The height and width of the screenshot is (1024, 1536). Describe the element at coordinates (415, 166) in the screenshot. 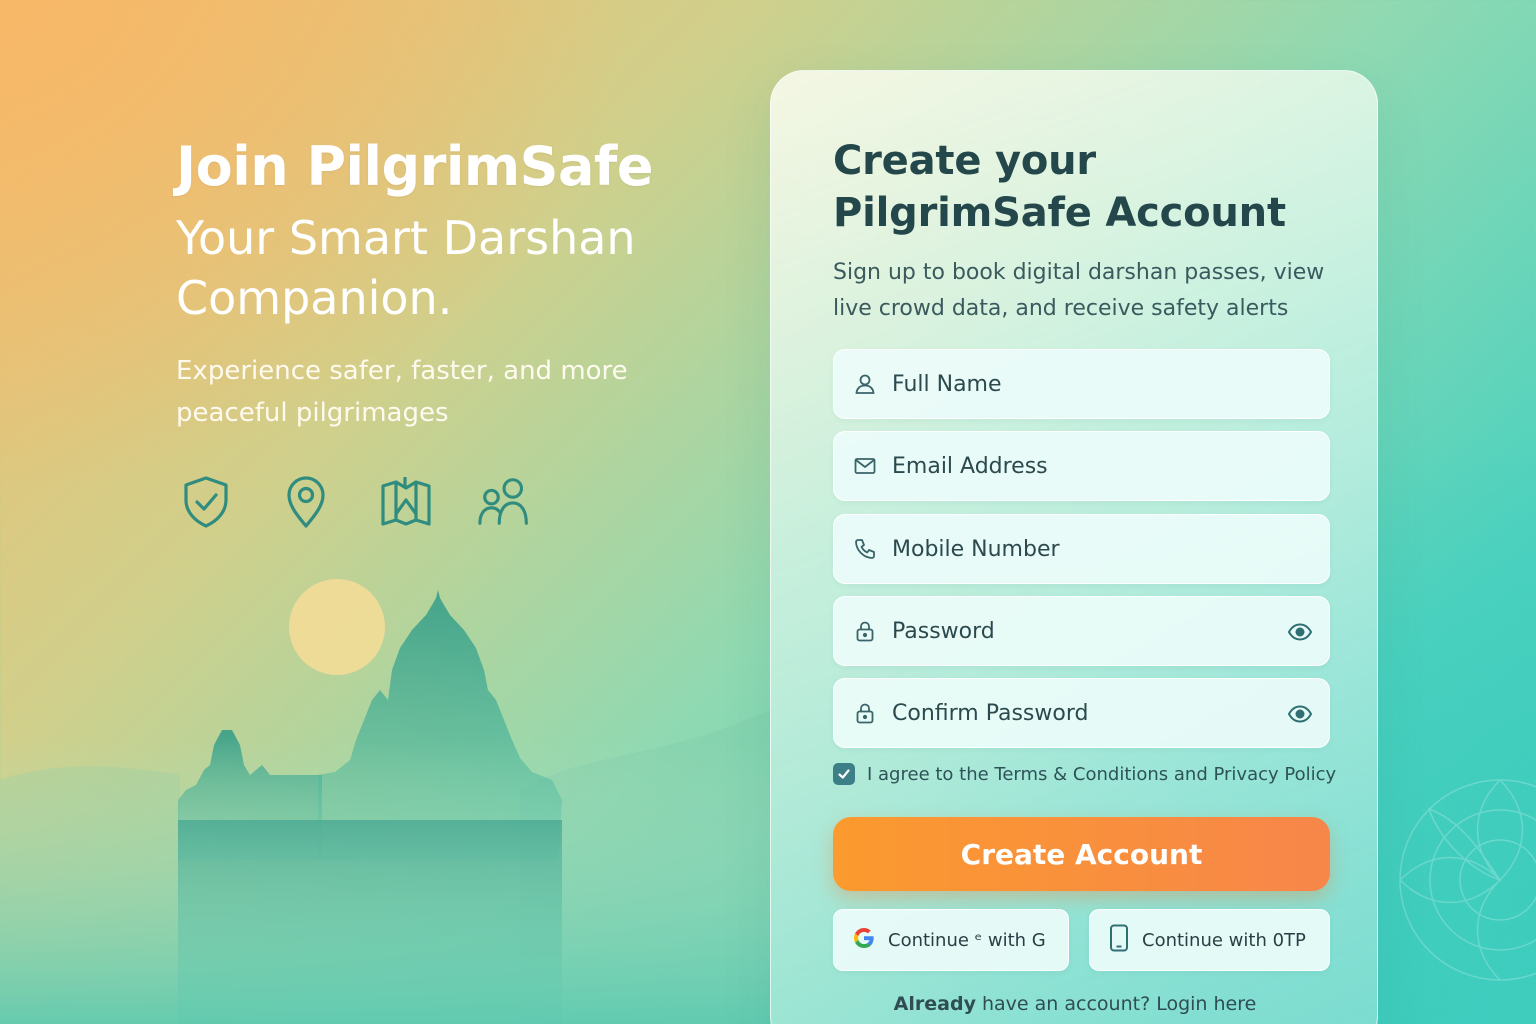

I see `hero-title: Join PilgrimSafe` at that location.